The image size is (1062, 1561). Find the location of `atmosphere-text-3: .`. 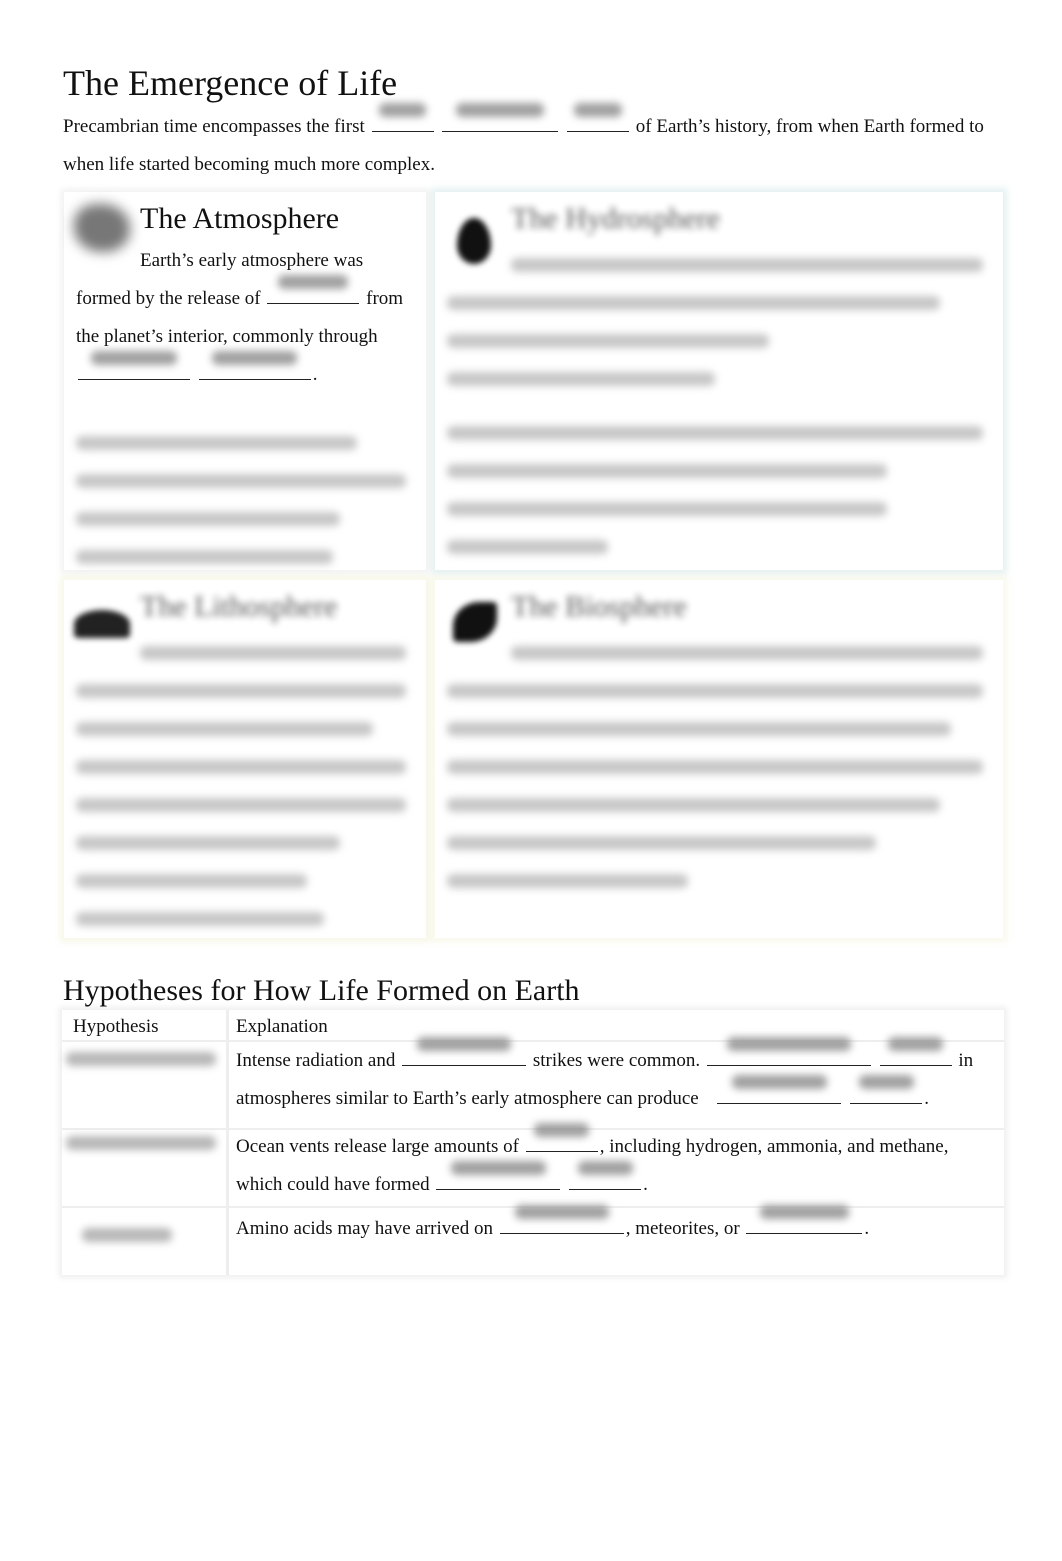

atmosphere-text-3: . is located at coordinates (315, 374).